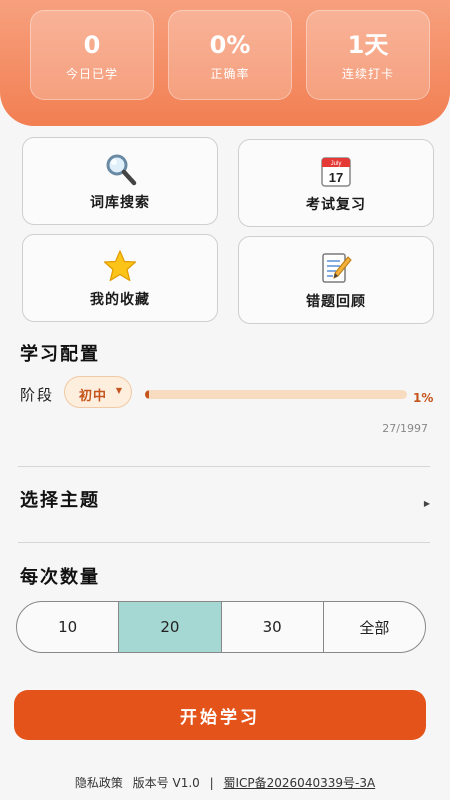 The height and width of the screenshot is (800, 450). Describe the element at coordinates (336, 302) in the screenshot. I see `card-label: 错题回顾` at that location.